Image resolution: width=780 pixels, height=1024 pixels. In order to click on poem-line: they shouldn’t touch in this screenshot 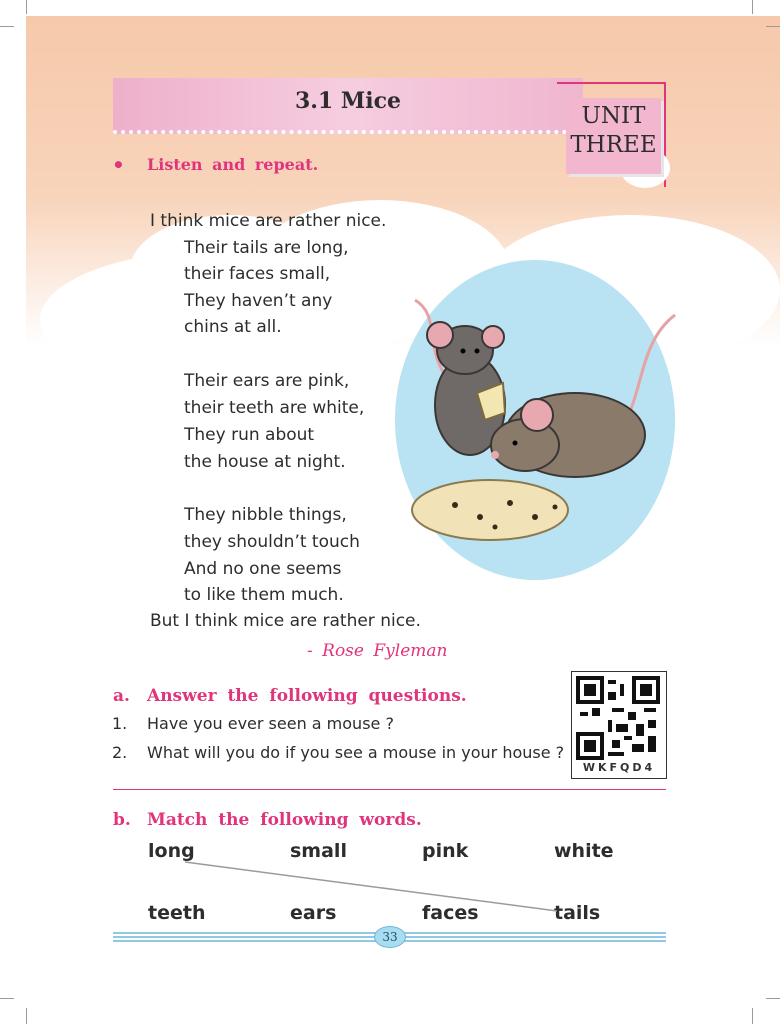, I will do `click(272, 542)`.